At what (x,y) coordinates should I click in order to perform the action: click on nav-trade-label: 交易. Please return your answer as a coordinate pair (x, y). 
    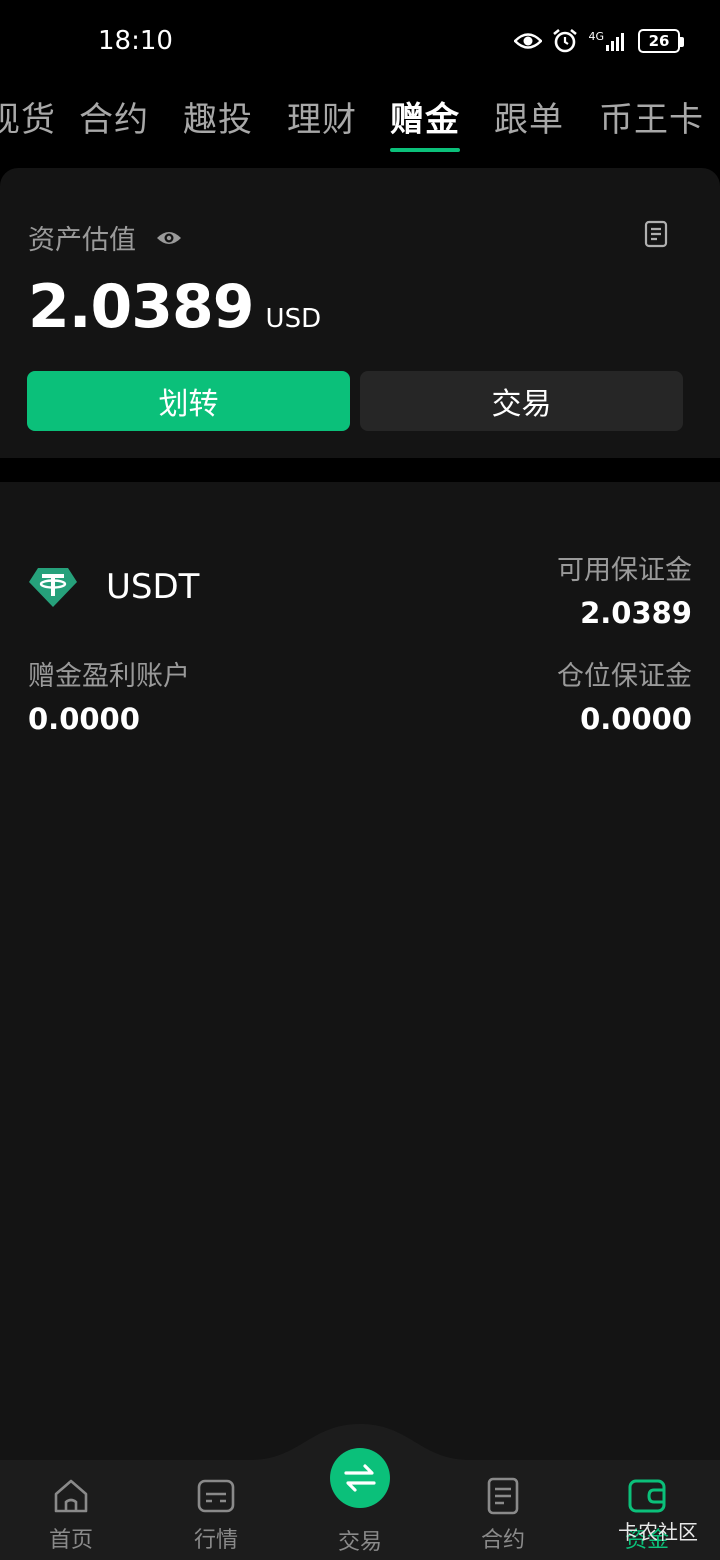
    Looking at the image, I should click on (360, 1540).